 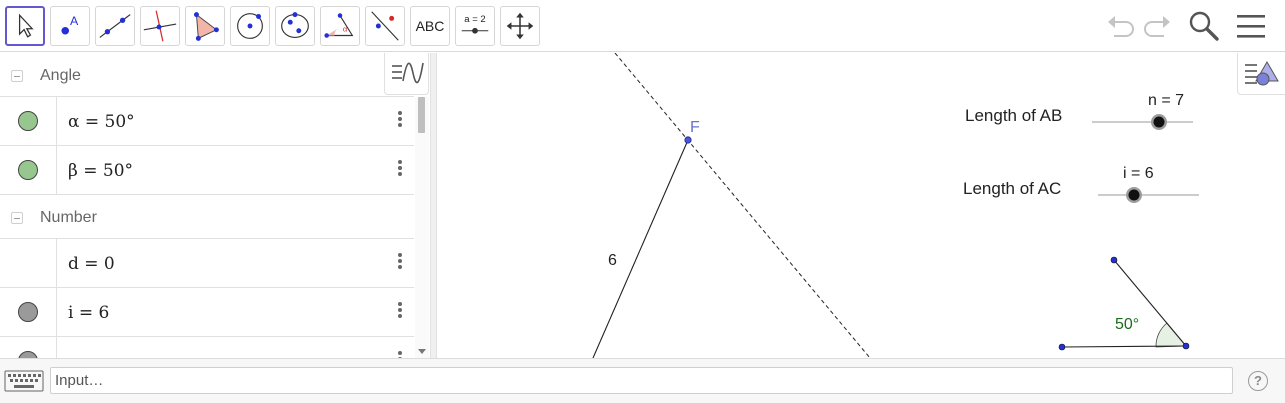 I want to click on perpendicular-line-tool-button, so click(x=160, y=26).